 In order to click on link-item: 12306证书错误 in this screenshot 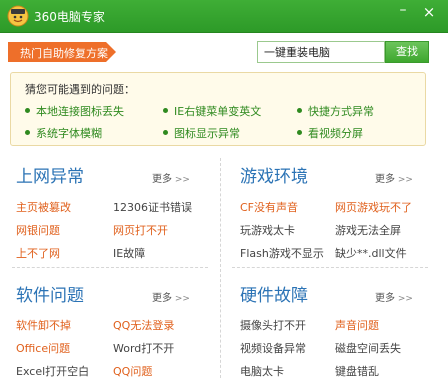, I will do `click(152, 207)`.